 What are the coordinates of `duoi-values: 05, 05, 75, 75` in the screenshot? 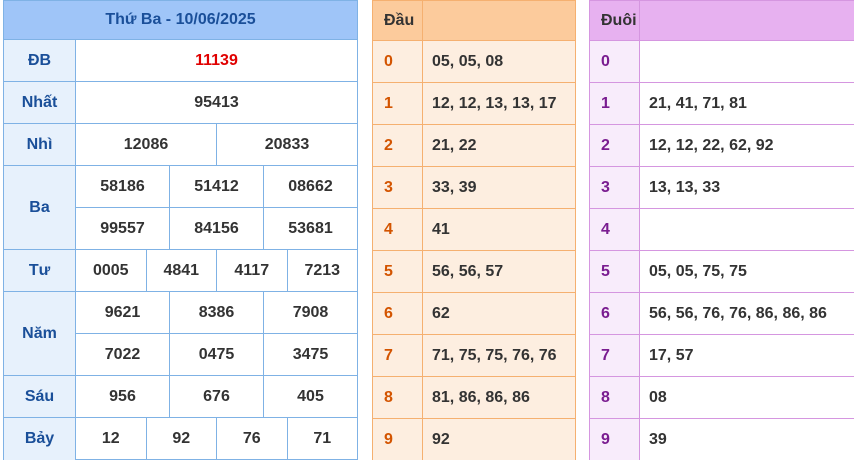 It's located at (747, 271).